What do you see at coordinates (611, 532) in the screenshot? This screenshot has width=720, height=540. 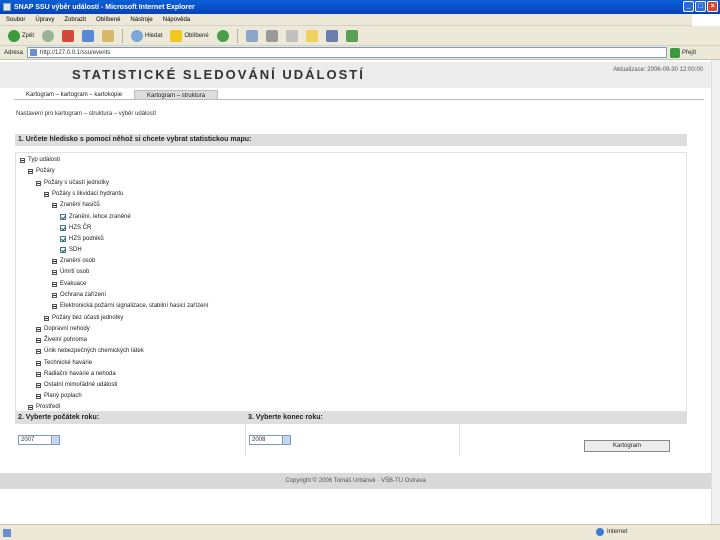 I see `security-zone: Internet` at bounding box center [611, 532].